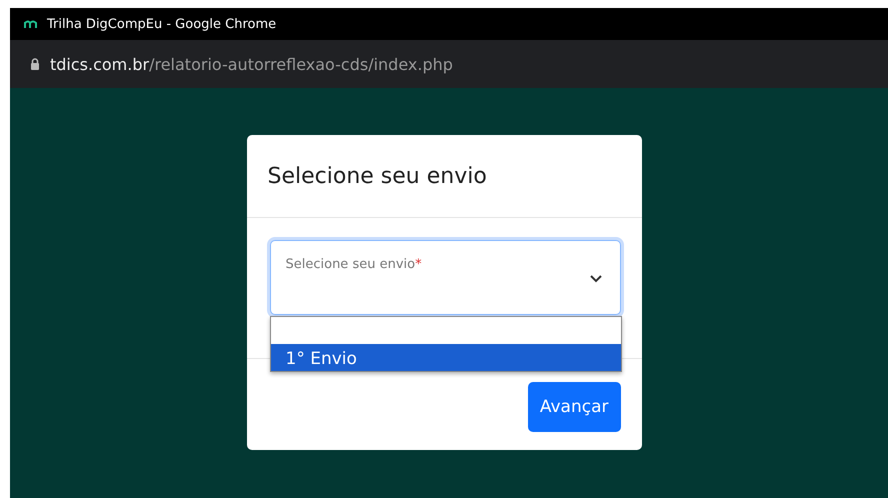  Describe the element at coordinates (251, 64) in the screenshot. I see `address-field: tdics.com.br/relatorio-autorreflexao-cds/index.php` at that location.